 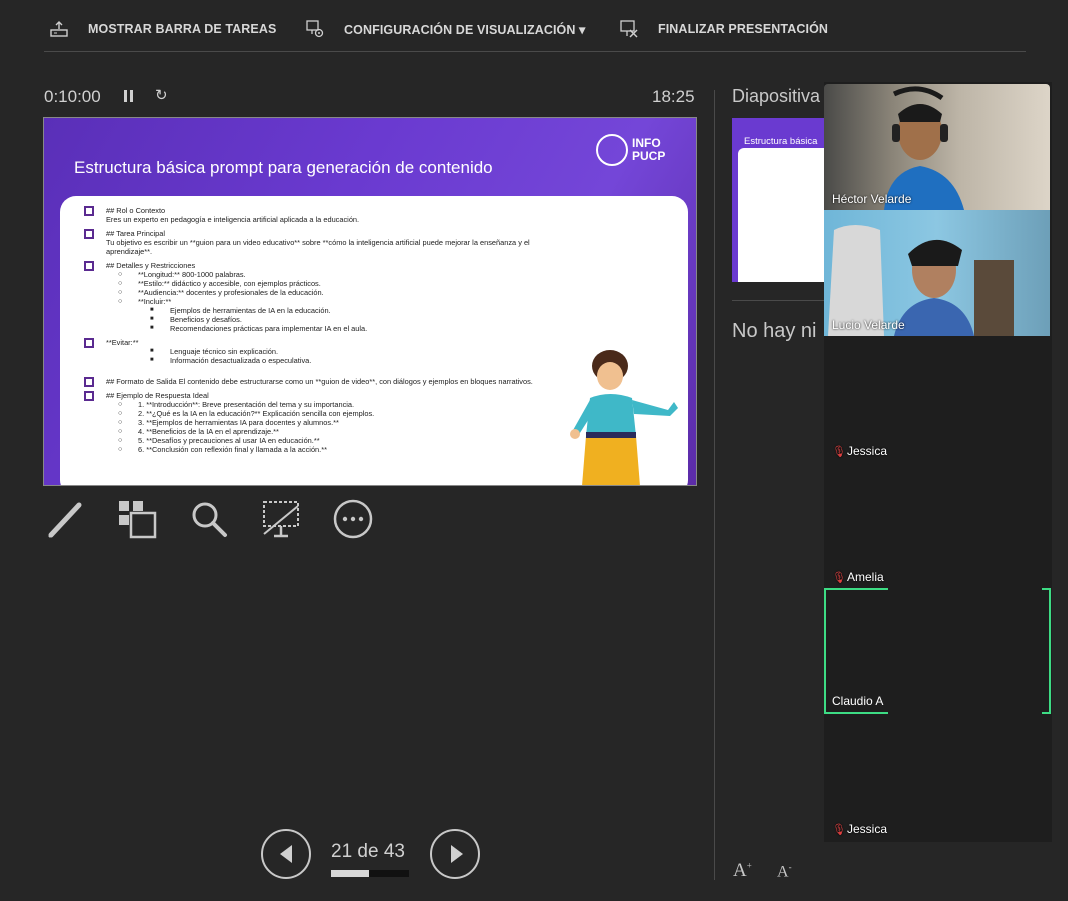 I want to click on next-slide-thumbnail: Estructura básica, so click(x=782, y=200).